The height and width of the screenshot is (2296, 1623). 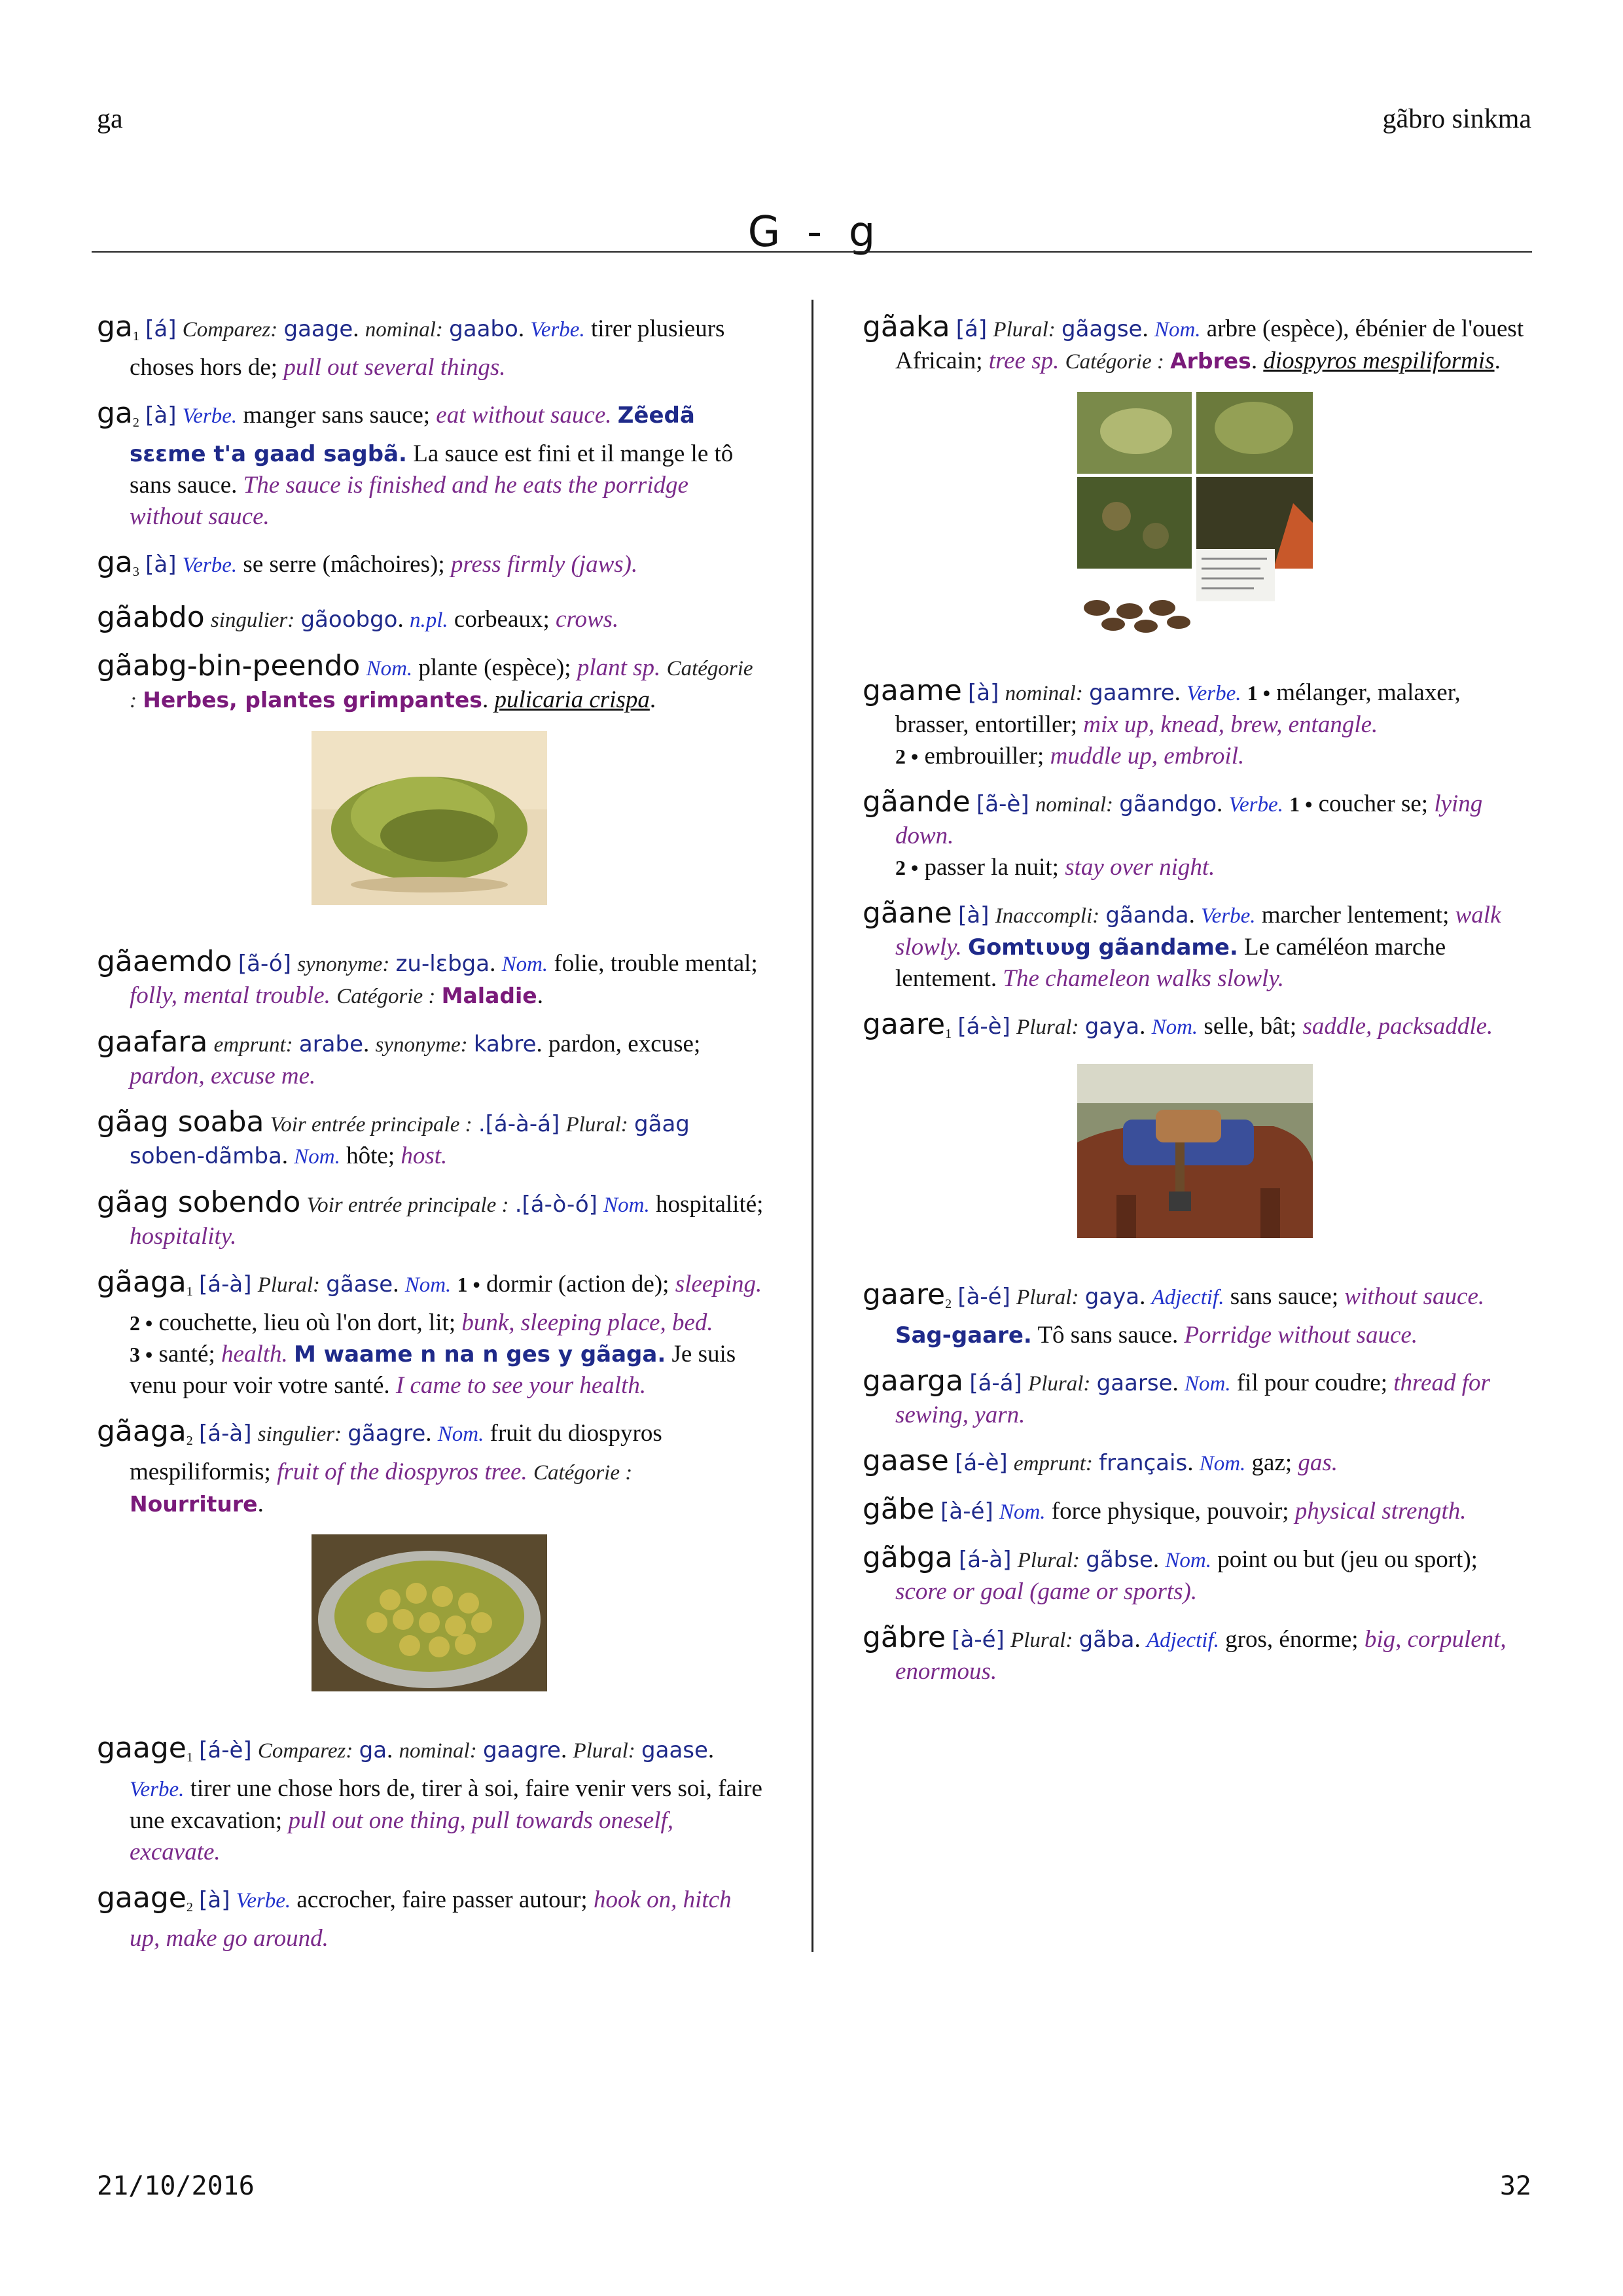 What do you see at coordinates (1380, 1511) in the screenshot?
I see `english-gloss: physical strength.` at bounding box center [1380, 1511].